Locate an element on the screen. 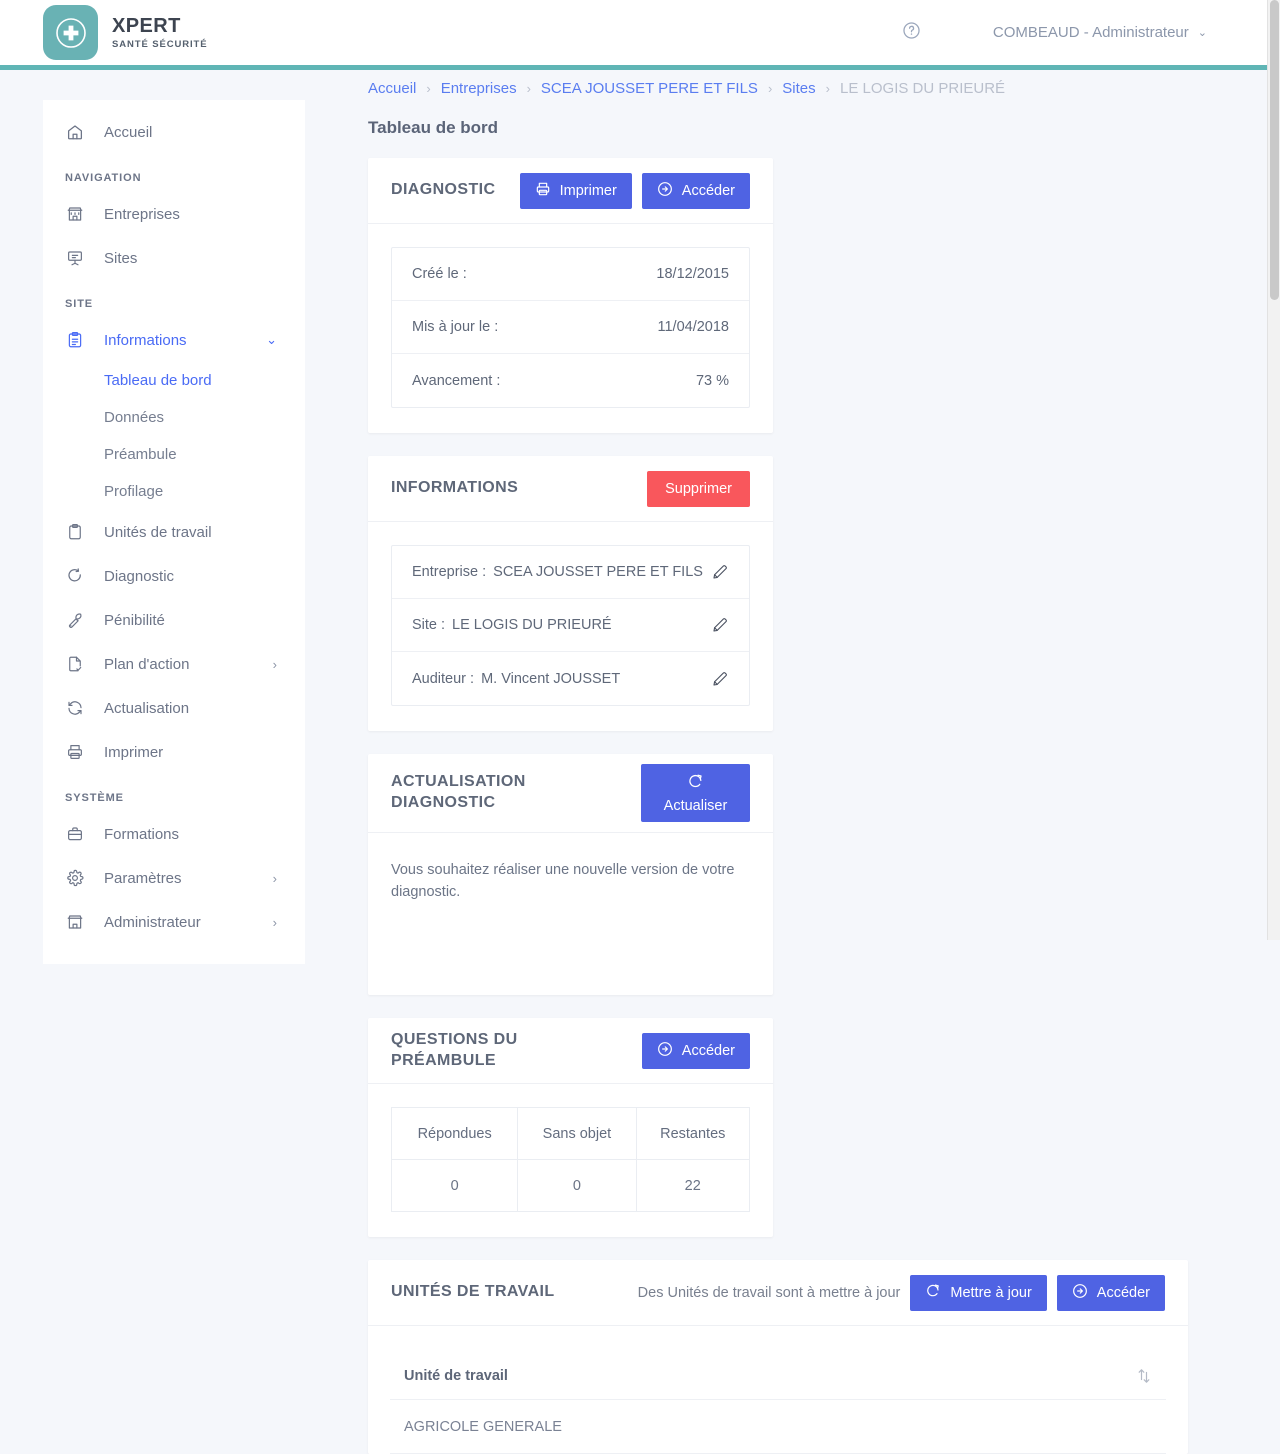 Image resolution: width=1280 pixels, height=1454 pixels. clipboard-list-icon is located at coordinates (75, 340).